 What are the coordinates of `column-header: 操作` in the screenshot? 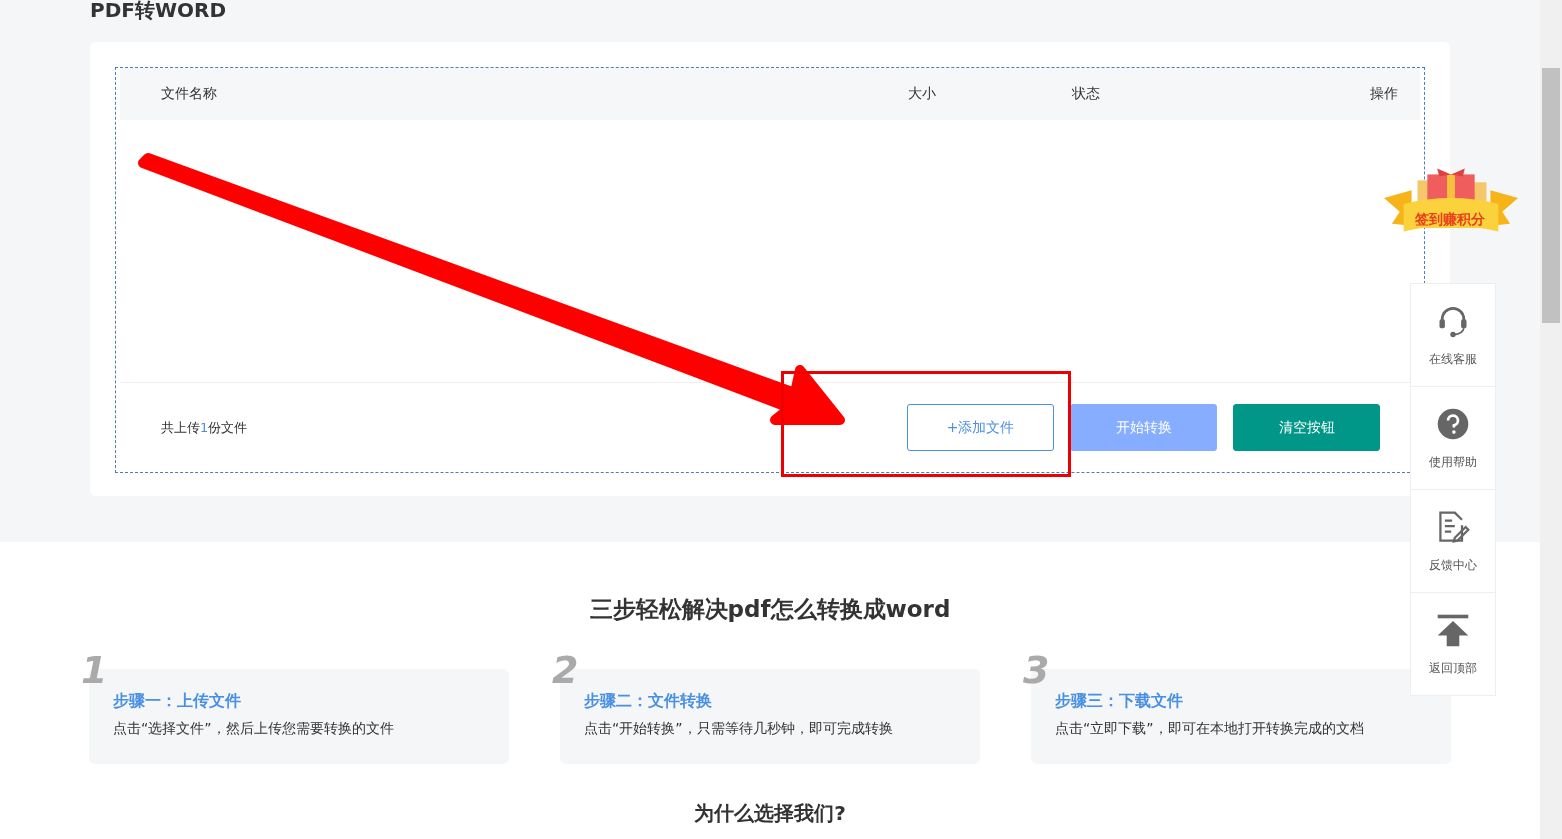 It's located at (1384, 94).